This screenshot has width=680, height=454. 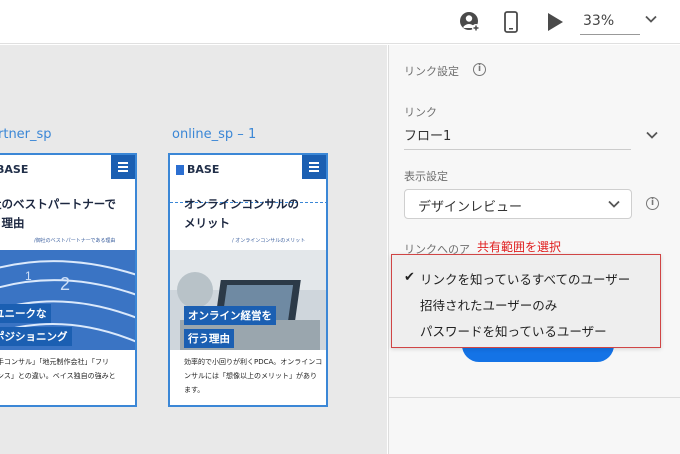 What do you see at coordinates (340, 22) in the screenshot?
I see `top-toolbar: 33%` at bounding box center [340, 22].